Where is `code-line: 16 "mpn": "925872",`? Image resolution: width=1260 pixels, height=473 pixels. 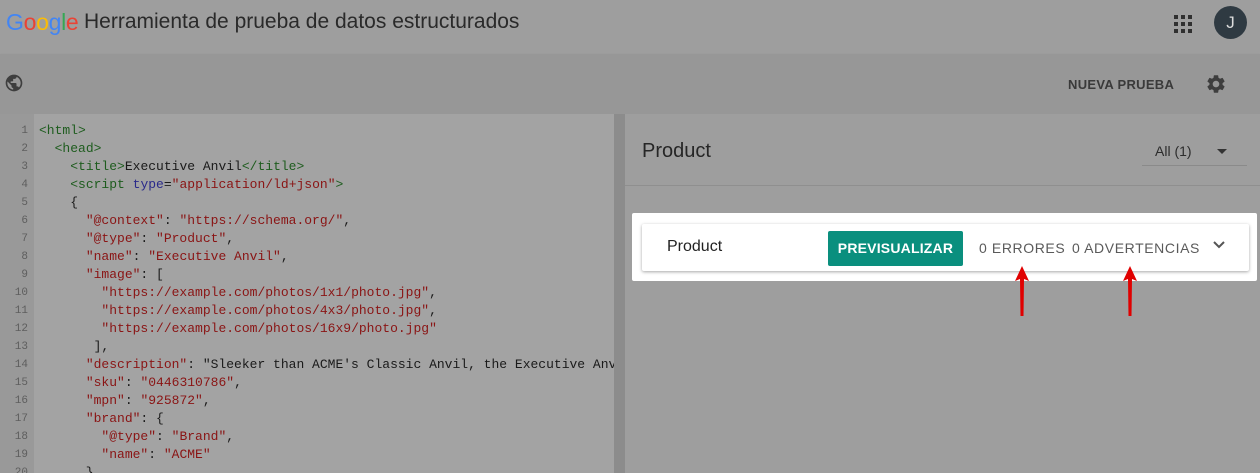
code-line: 16 "mpn": "925872", is located at coordinates (307, 401).